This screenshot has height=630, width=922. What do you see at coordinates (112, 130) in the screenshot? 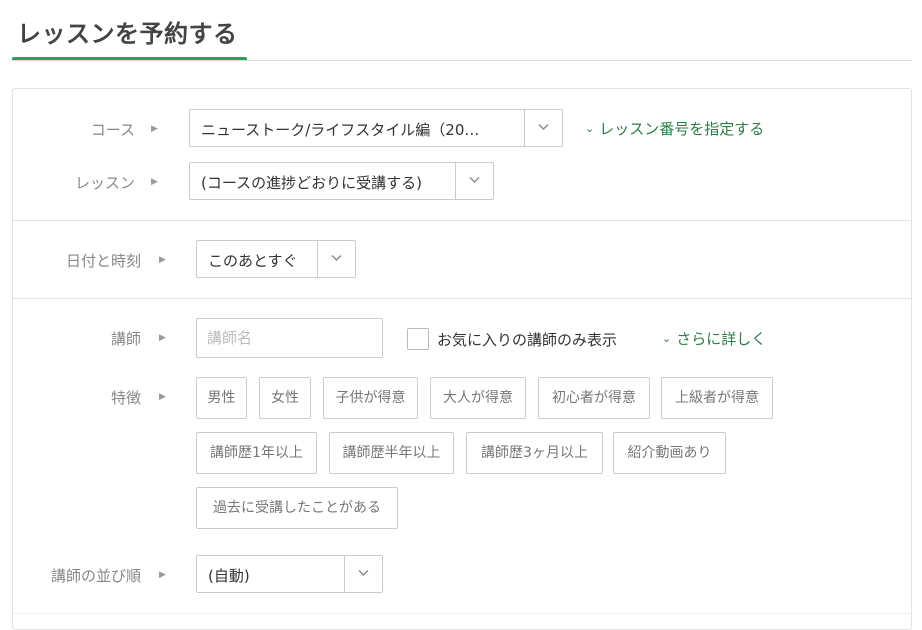
I see `course-label: コース` at bounding box center [112, 130].